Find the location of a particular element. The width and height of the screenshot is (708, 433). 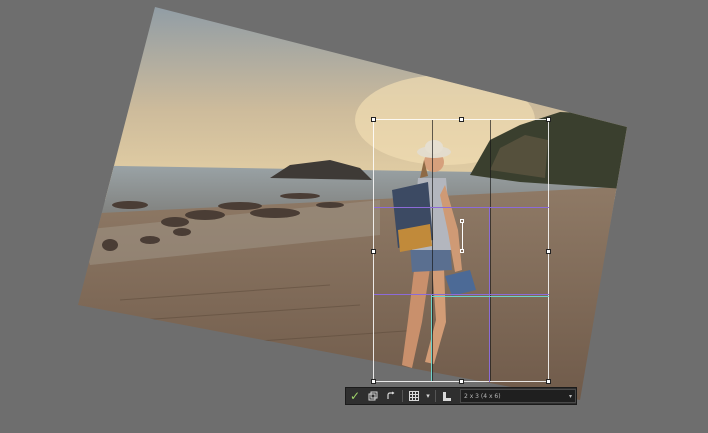

portrait-orientation-button is located at coordinates (447, 396).